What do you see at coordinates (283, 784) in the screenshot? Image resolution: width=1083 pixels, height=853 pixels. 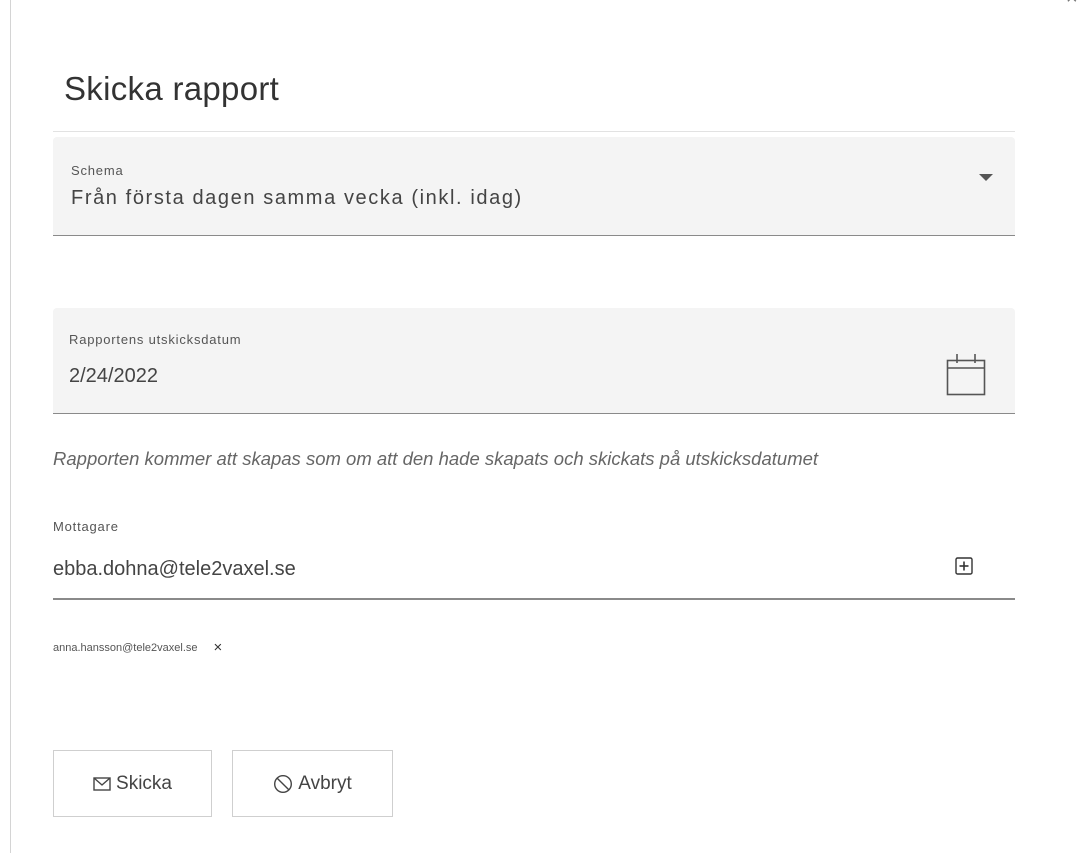 I see `block-icon` at bounding box center [283, 784].